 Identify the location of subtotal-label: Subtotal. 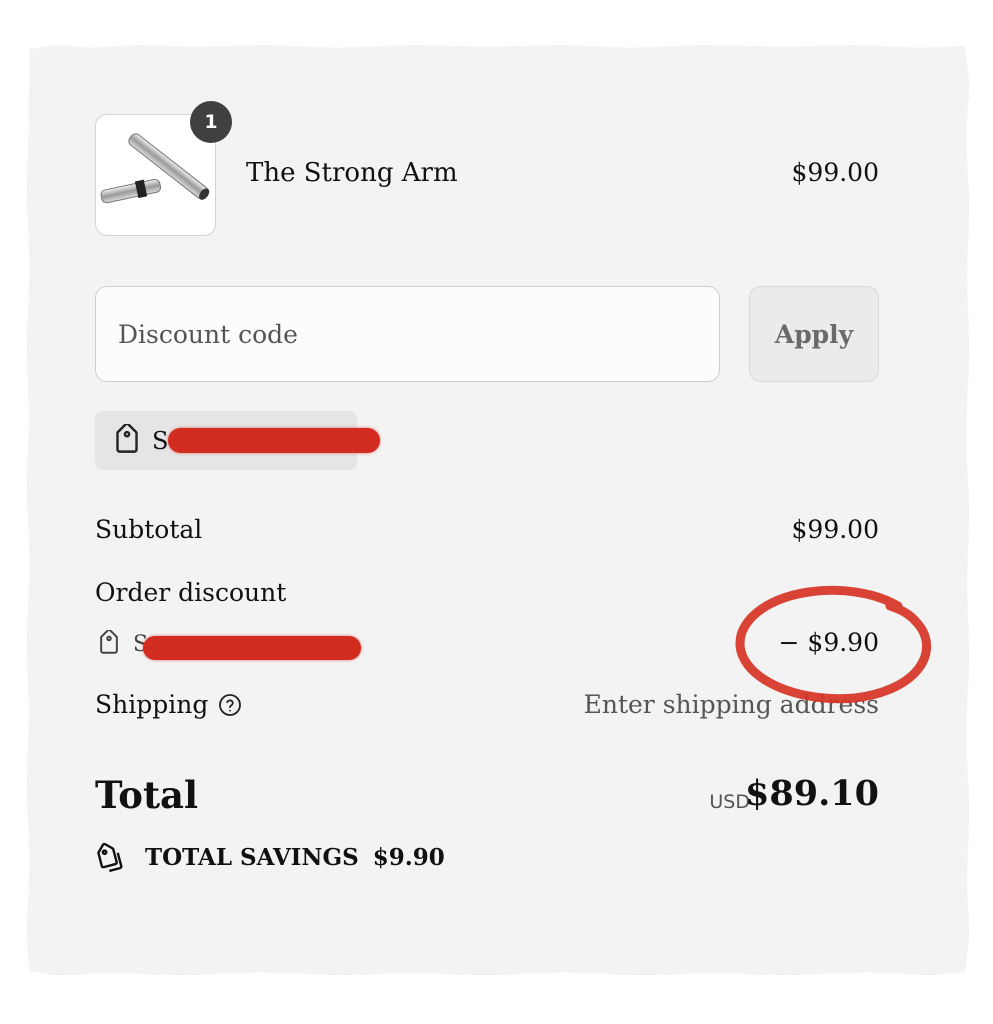
(149, 529).